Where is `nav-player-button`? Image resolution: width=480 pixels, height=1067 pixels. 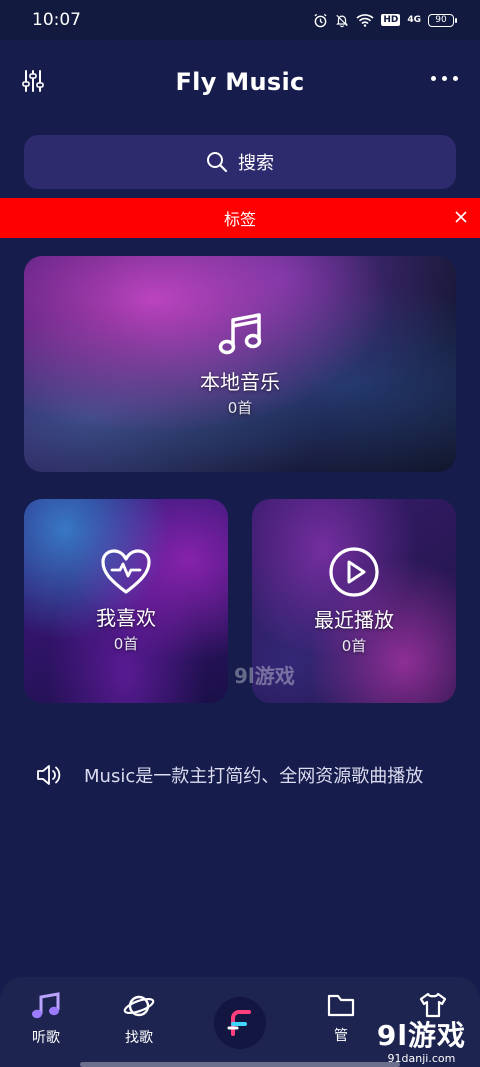 nav-player-button is located at coordinates (240, 1023).